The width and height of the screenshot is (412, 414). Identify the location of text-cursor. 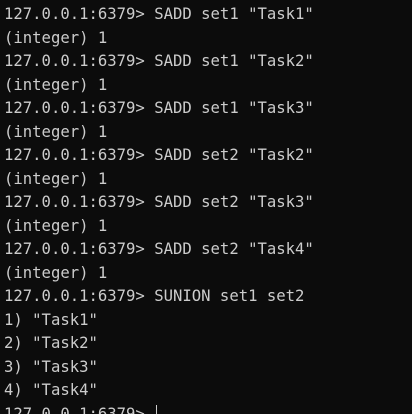
(157, 409).